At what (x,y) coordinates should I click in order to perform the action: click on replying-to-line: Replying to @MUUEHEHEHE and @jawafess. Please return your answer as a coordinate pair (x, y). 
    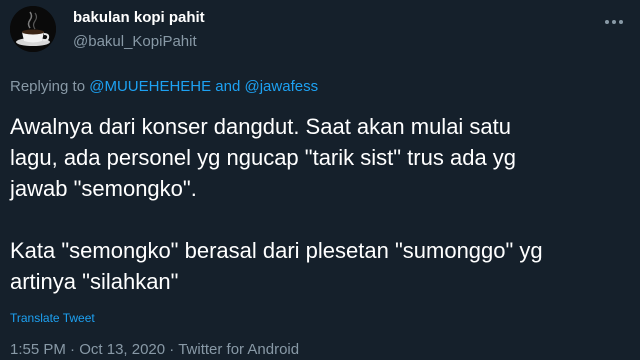
    Looking at the image, I should click on (164, 86).